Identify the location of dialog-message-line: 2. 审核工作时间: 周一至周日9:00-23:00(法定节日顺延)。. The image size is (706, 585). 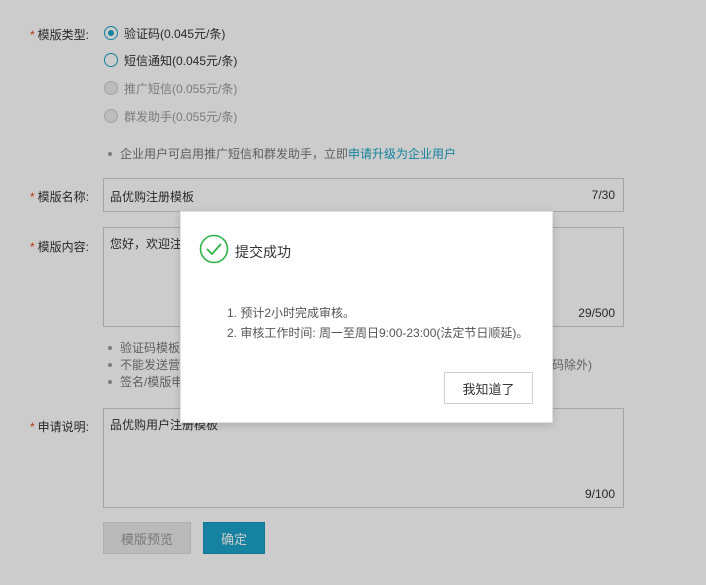
(378, 333).